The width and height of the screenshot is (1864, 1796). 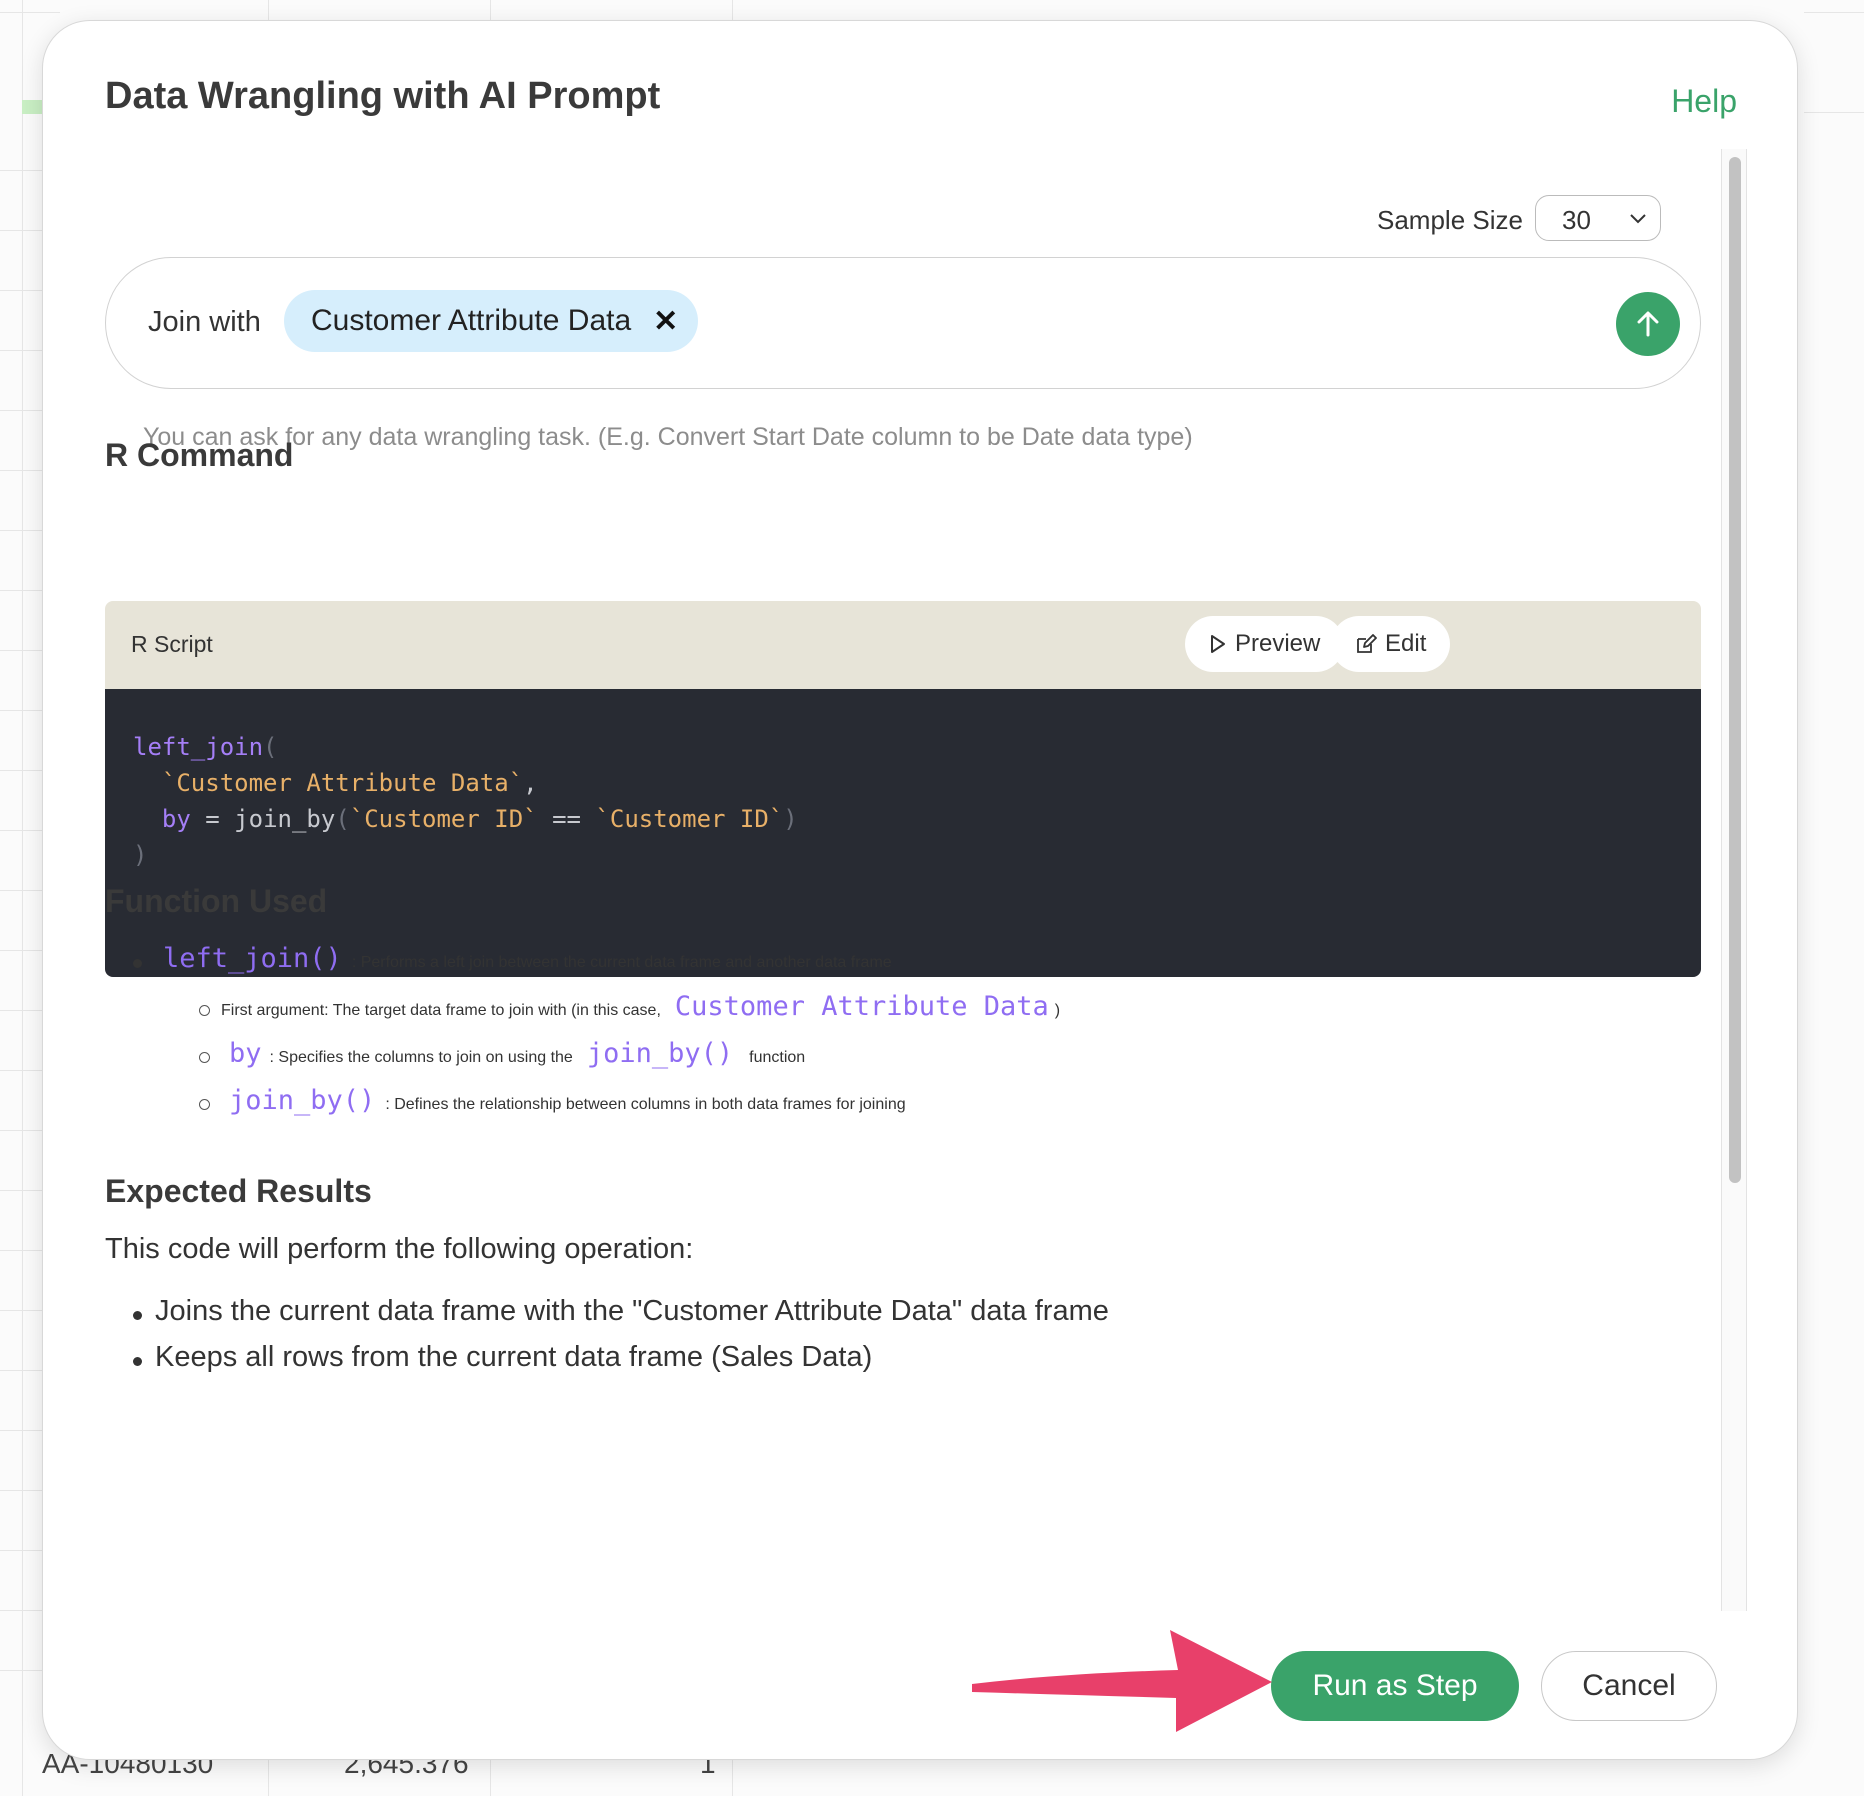 I want to click on dataframe-chip: Customer Attribute Data ✕, so click(x=491, y=321).